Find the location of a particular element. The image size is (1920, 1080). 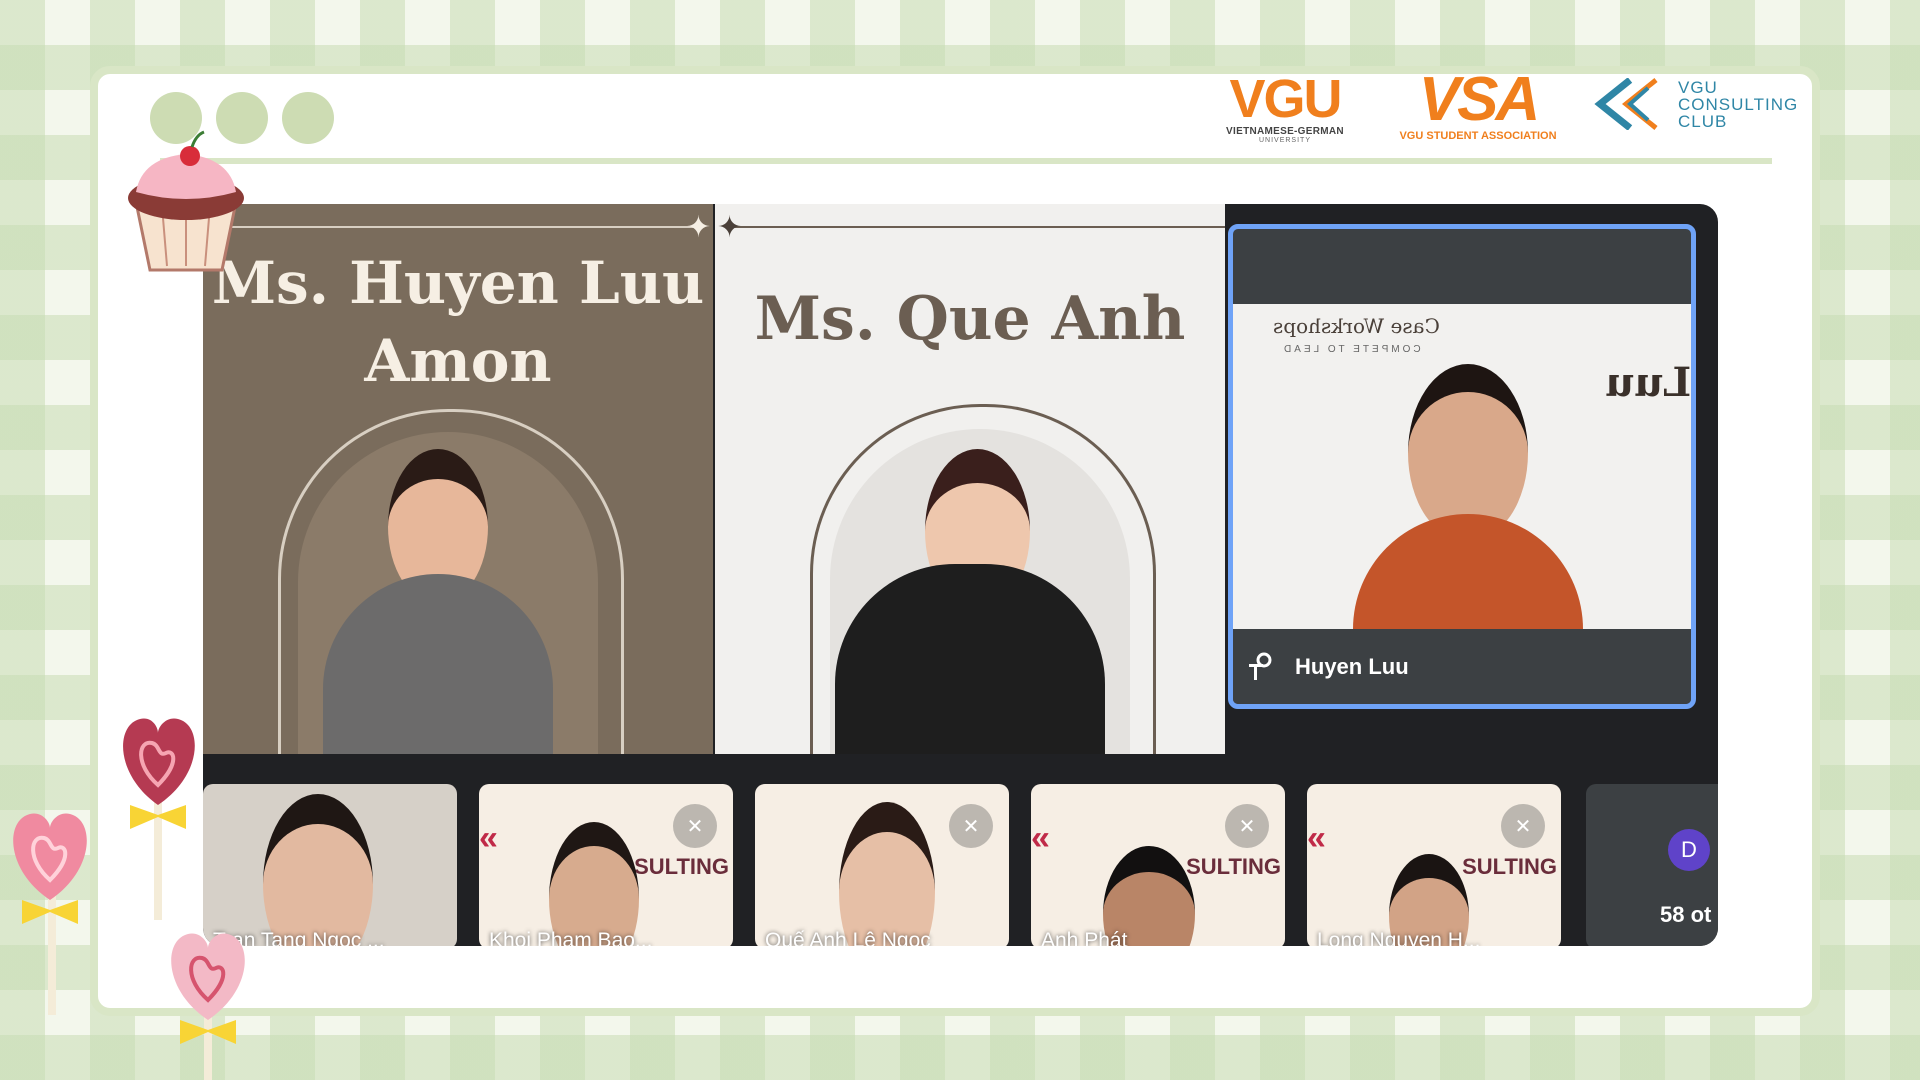

consulting-club-logo: VGU CONSULTING CLUB is located at coordinates (1700, 104).